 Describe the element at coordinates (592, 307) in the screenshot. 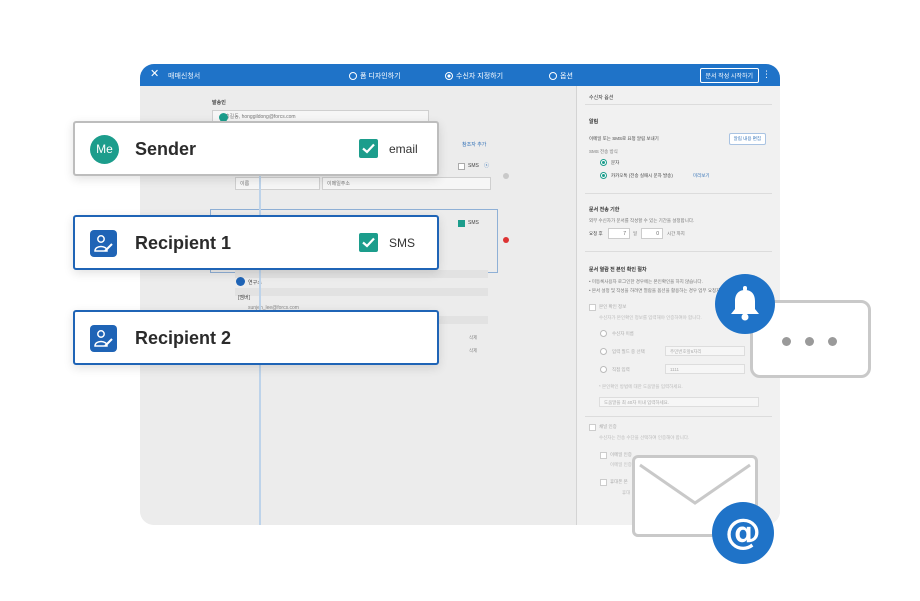

I see `verify-checkbox` at that location.